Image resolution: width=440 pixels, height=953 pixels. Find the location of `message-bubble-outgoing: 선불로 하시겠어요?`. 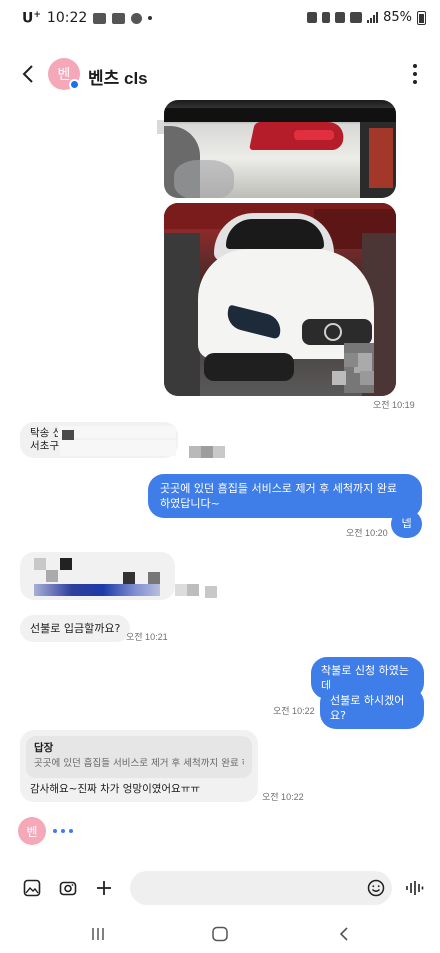

message-bubble-outgoing: 선불로 하시겠어요? is located at coordinates (372, 708).